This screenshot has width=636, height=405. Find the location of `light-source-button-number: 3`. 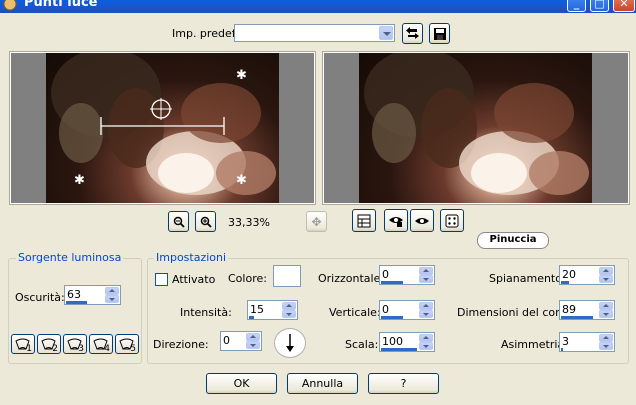

light-source-button-number: 3 is located at coordinates (81, 349).